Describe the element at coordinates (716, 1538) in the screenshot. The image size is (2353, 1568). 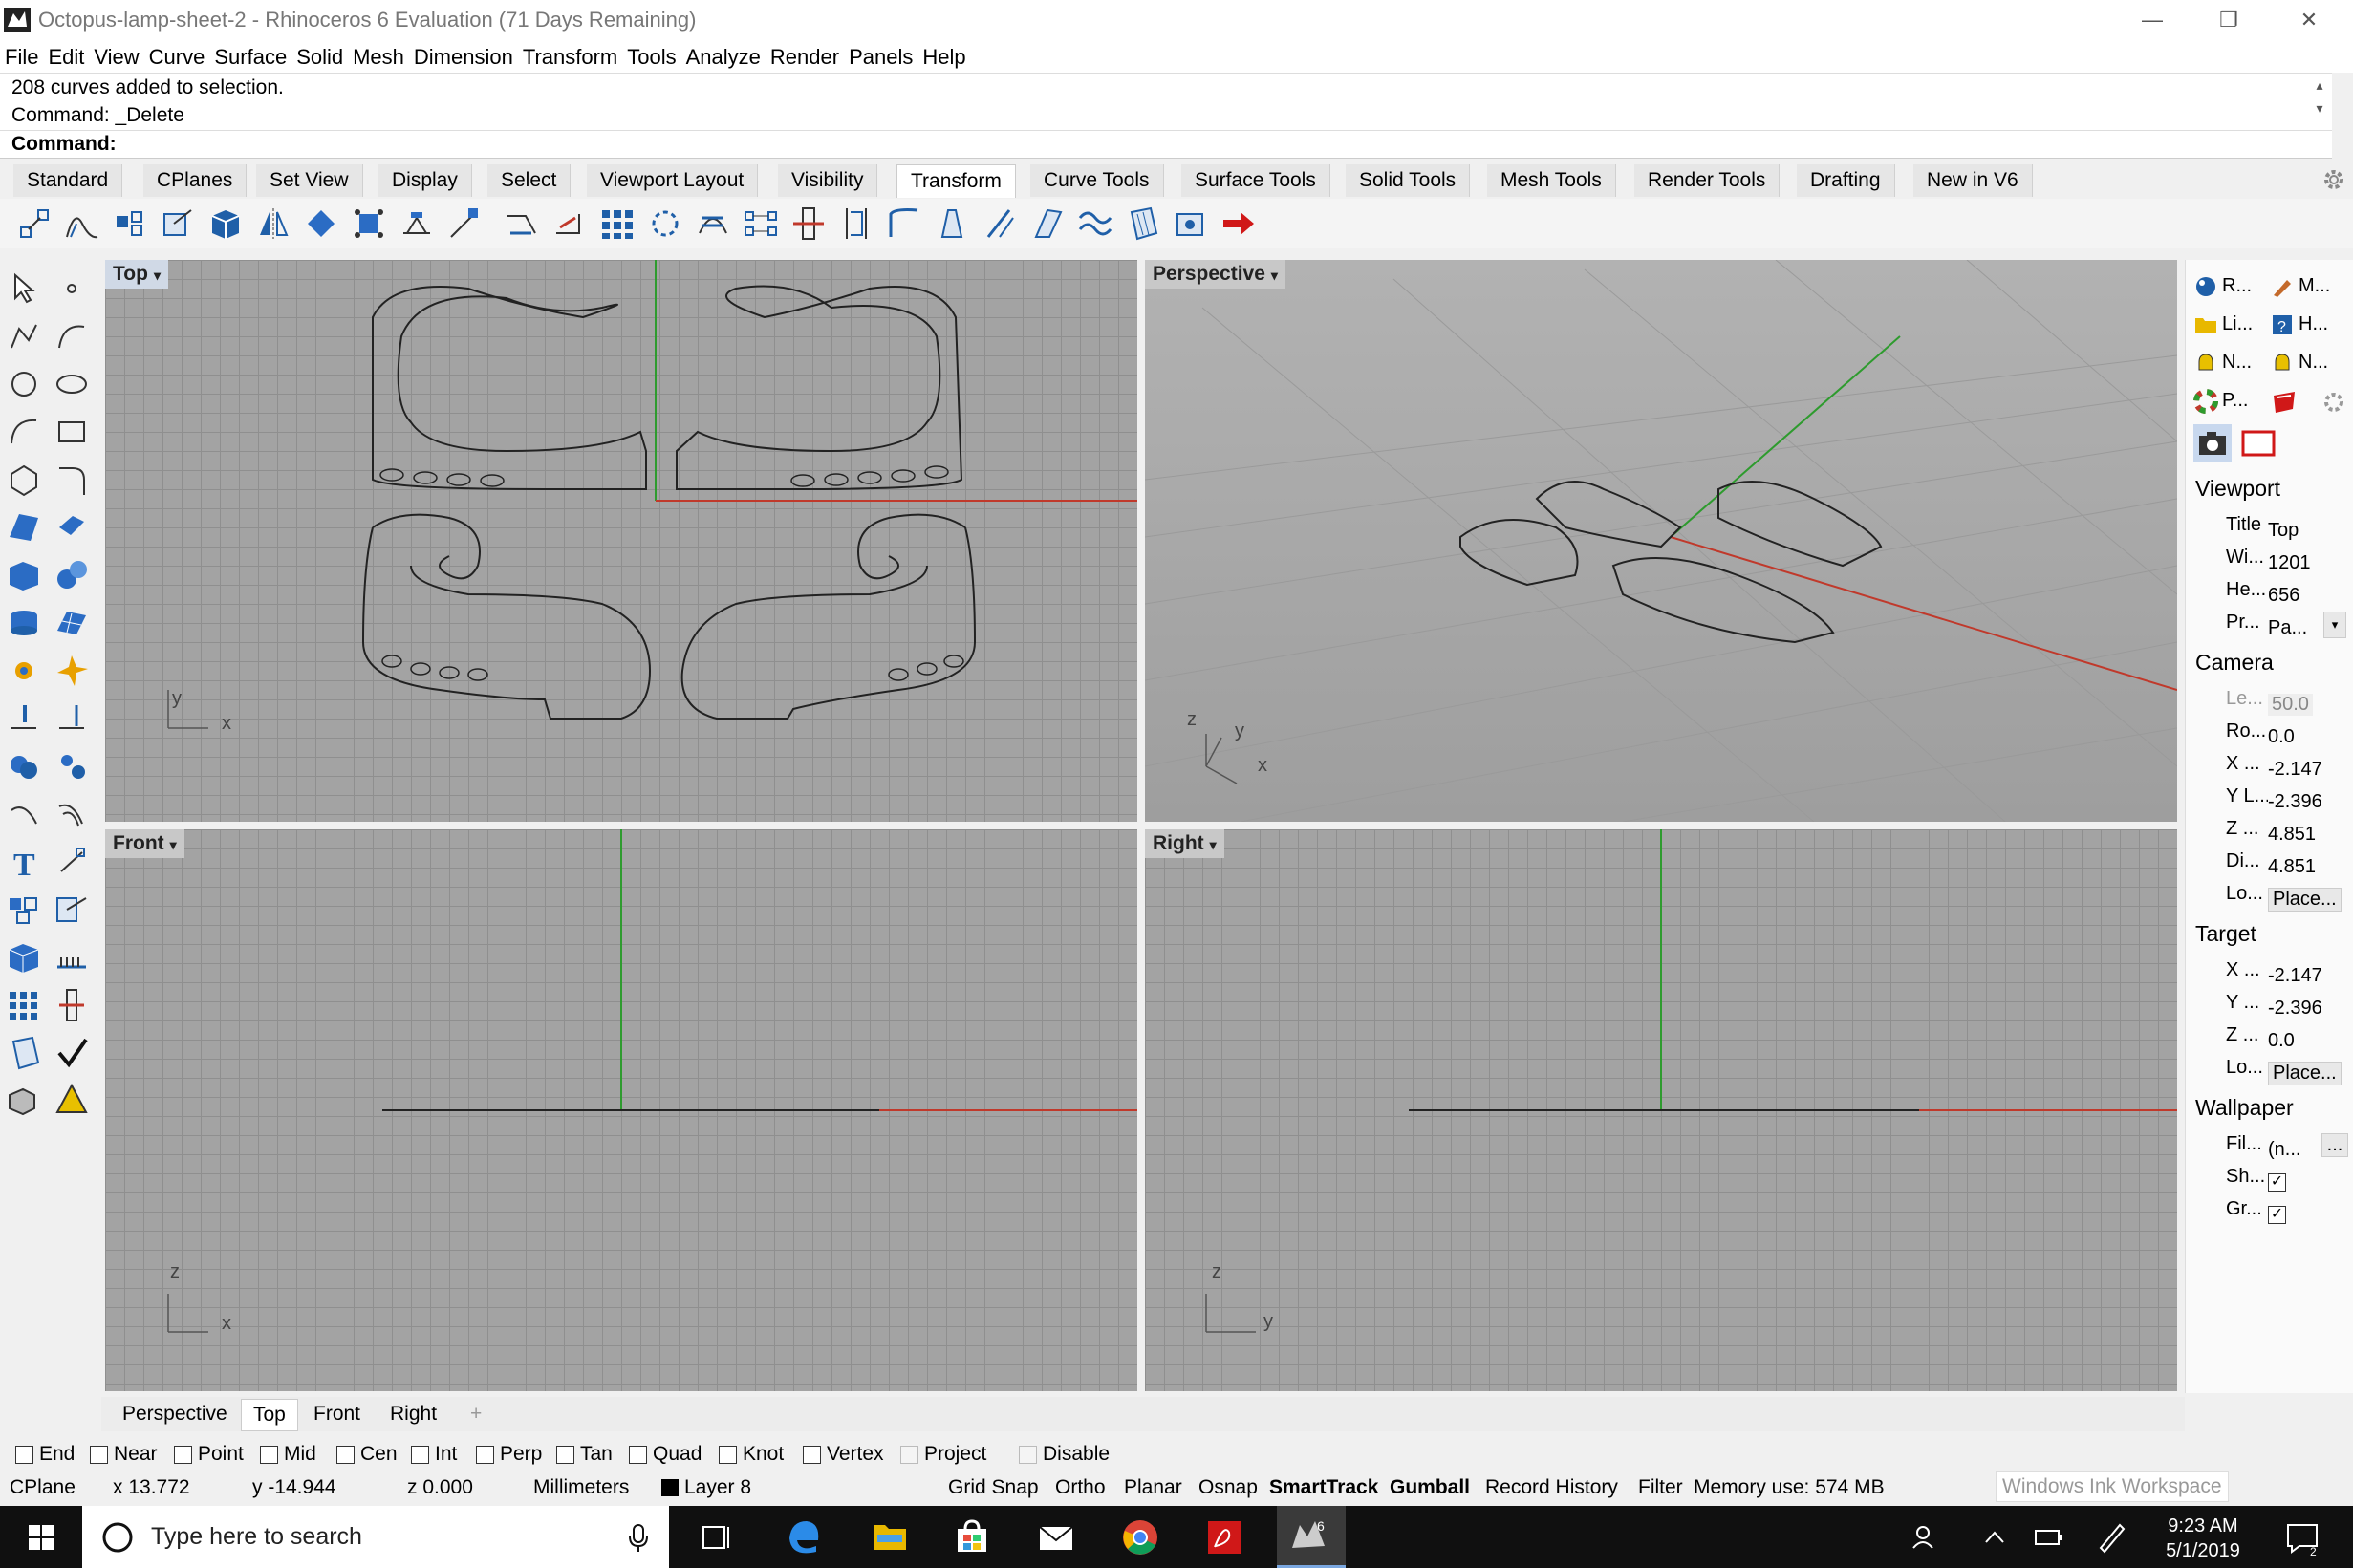
I see `task-view-icon` at that location.